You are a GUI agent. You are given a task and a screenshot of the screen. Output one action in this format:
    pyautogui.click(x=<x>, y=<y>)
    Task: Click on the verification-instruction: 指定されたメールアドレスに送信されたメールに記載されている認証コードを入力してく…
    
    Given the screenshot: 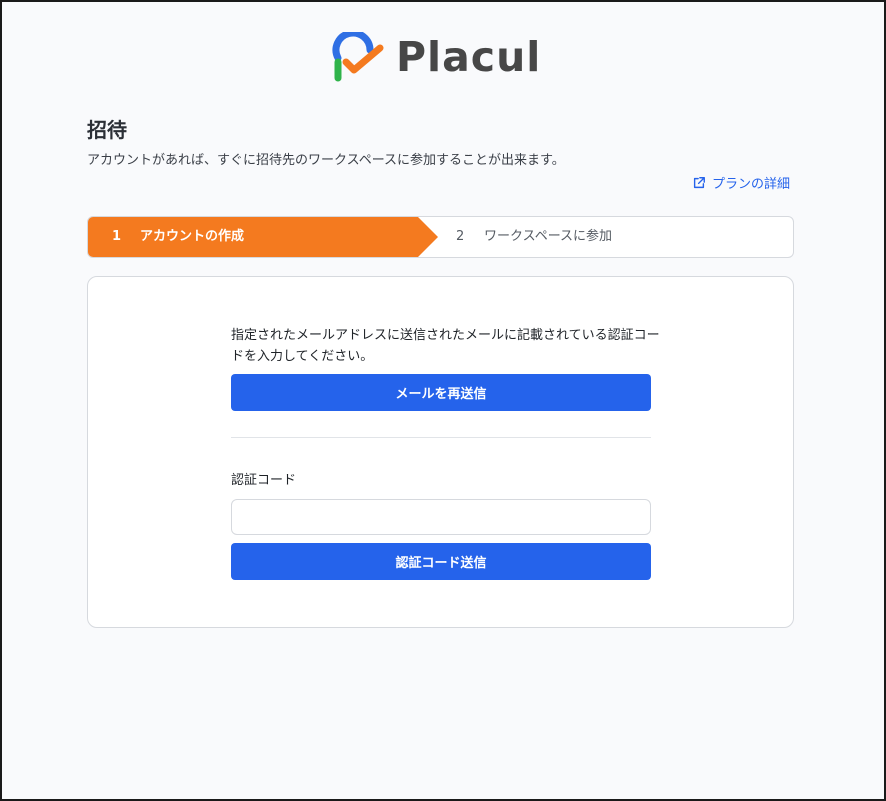 What is the action you would take?
    pyautogui.click(x=445, y=346)
    